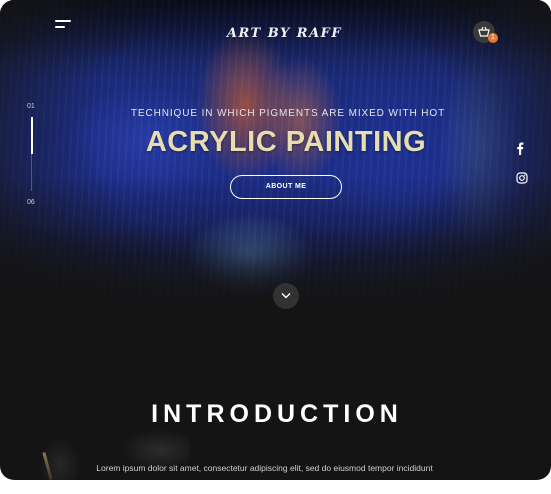  What do you see at coordinates (485, 32) in the screenshot?
I see `cart-button: 1` at bounding box center [485, 32].